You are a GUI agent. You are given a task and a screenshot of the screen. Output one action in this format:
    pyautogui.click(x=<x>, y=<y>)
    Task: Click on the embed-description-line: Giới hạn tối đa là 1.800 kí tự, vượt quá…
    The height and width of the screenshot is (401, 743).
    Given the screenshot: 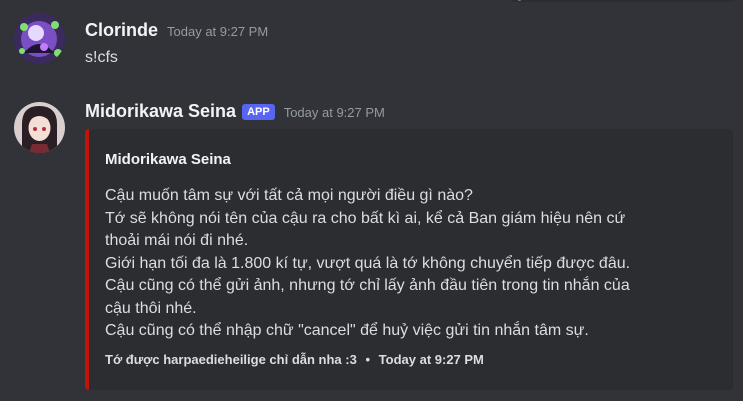 What is the action you would take?
    pyautogui.click(x=368, y=263)
    